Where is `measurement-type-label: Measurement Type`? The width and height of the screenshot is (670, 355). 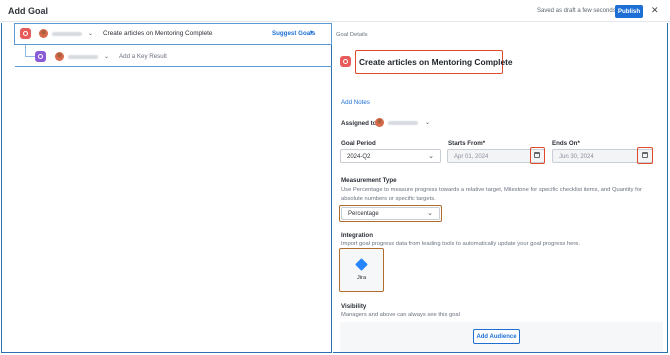 measurement-type-label: Measurement Type is located at coordinates (369, 180).